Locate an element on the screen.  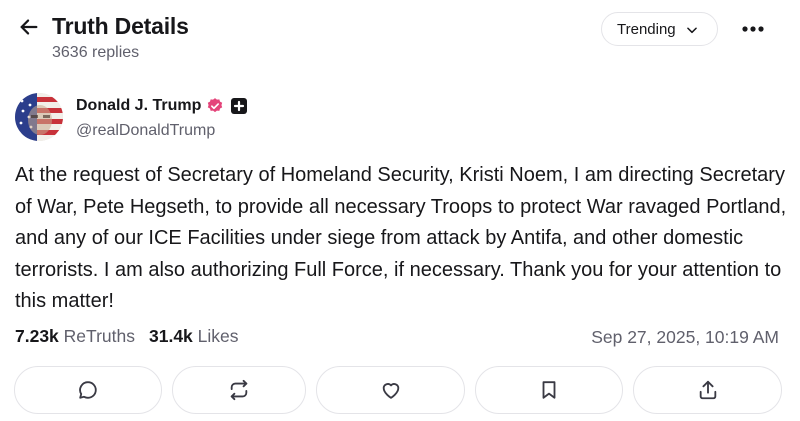
retruth-button is located at coordinates (239, 390).